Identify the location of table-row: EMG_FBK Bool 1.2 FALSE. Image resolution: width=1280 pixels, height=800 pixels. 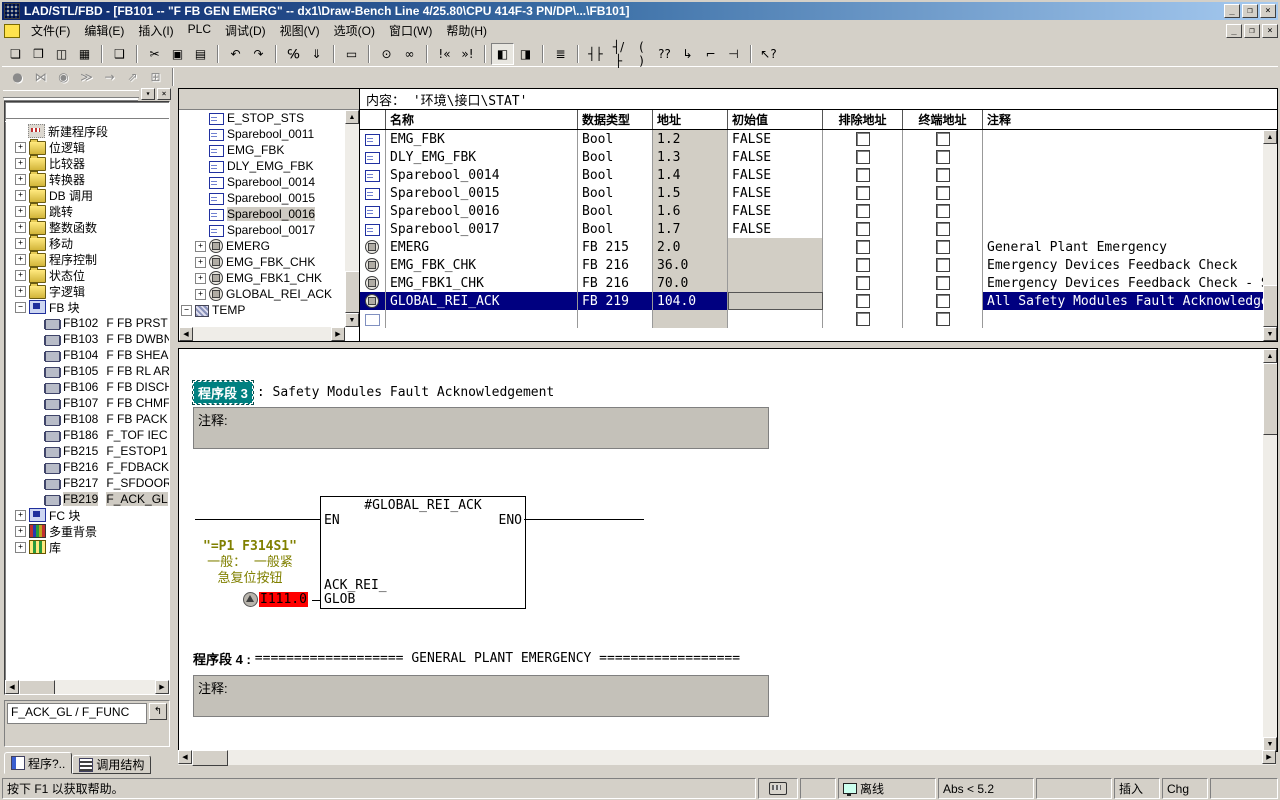
(818, 139).